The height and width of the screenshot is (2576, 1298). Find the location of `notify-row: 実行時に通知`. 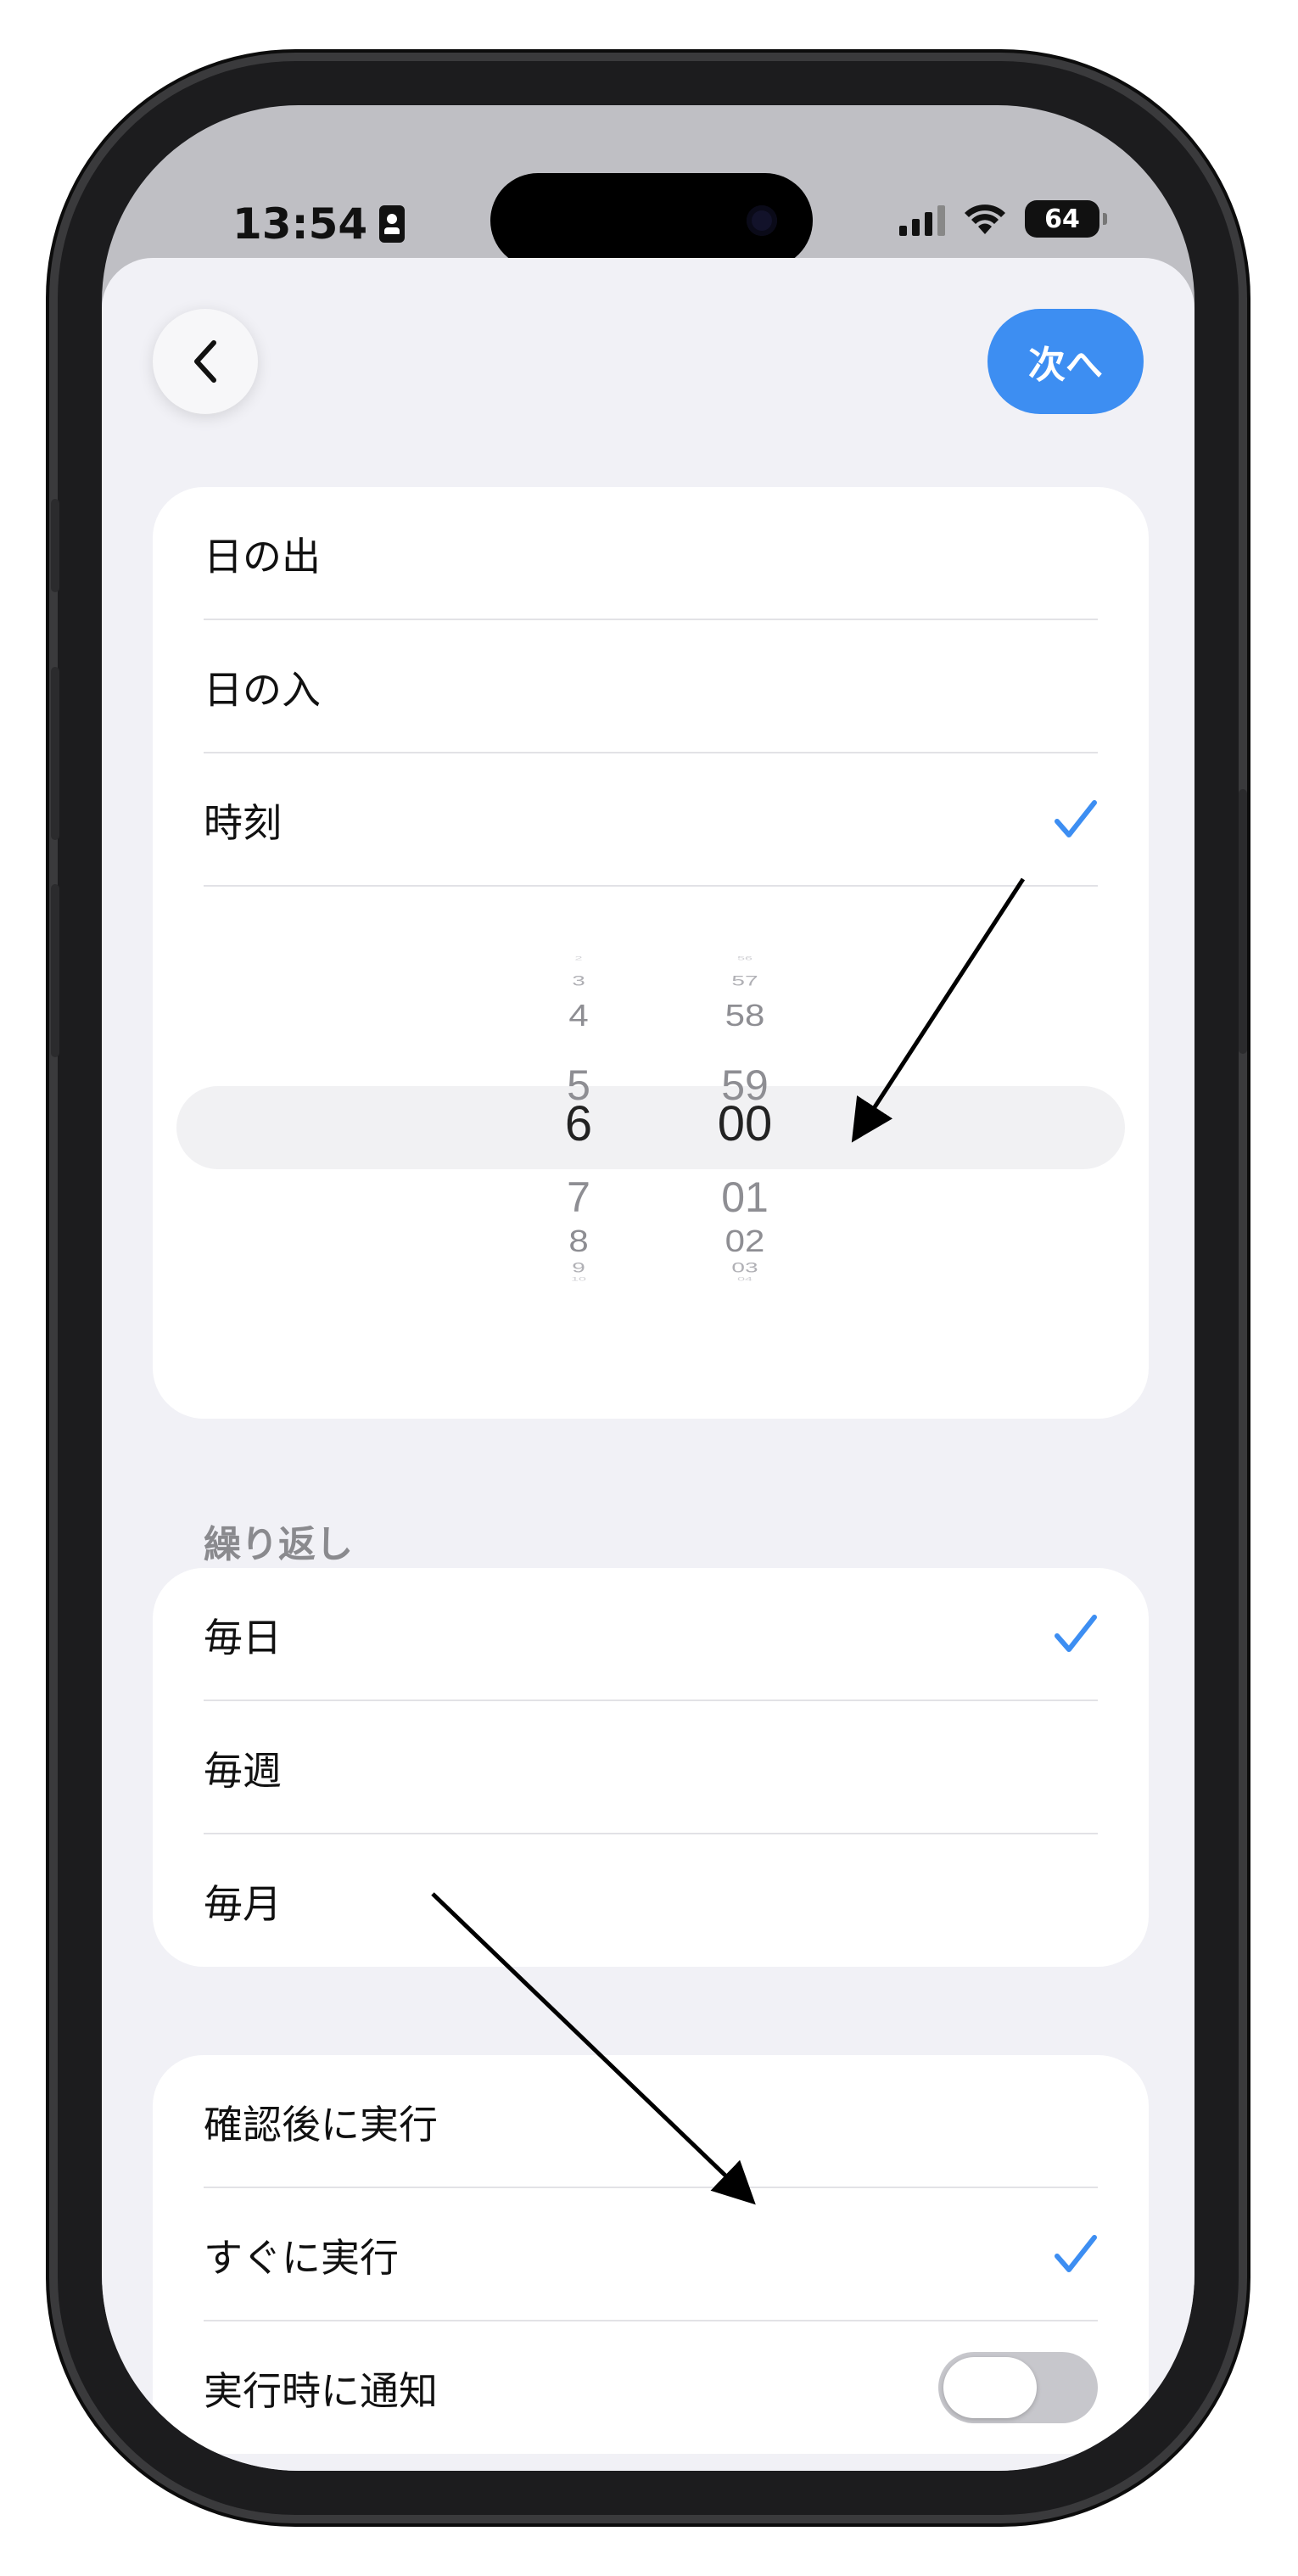

notify-row: 実行時に通知 is located at coordinates (651, 2387).